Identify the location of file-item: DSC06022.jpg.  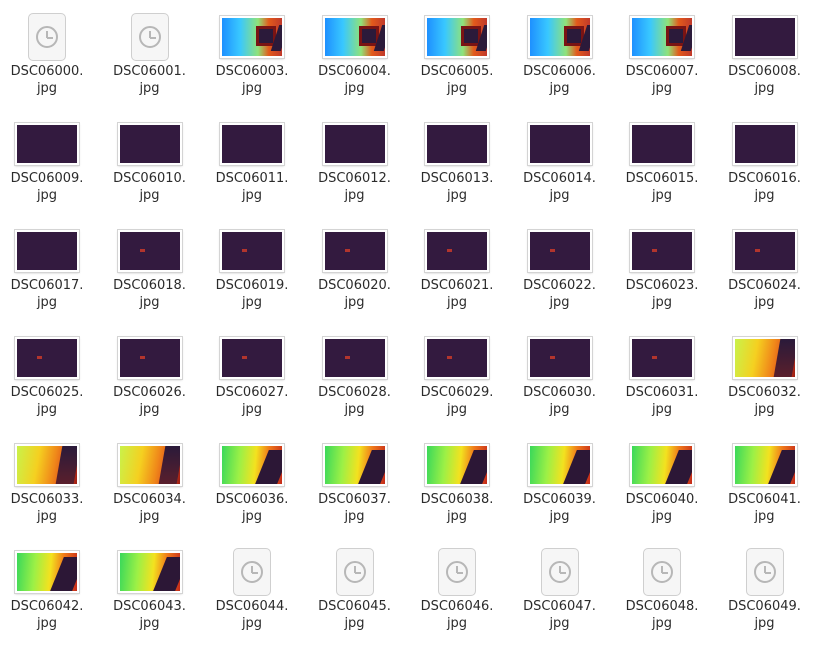
(560, 279).